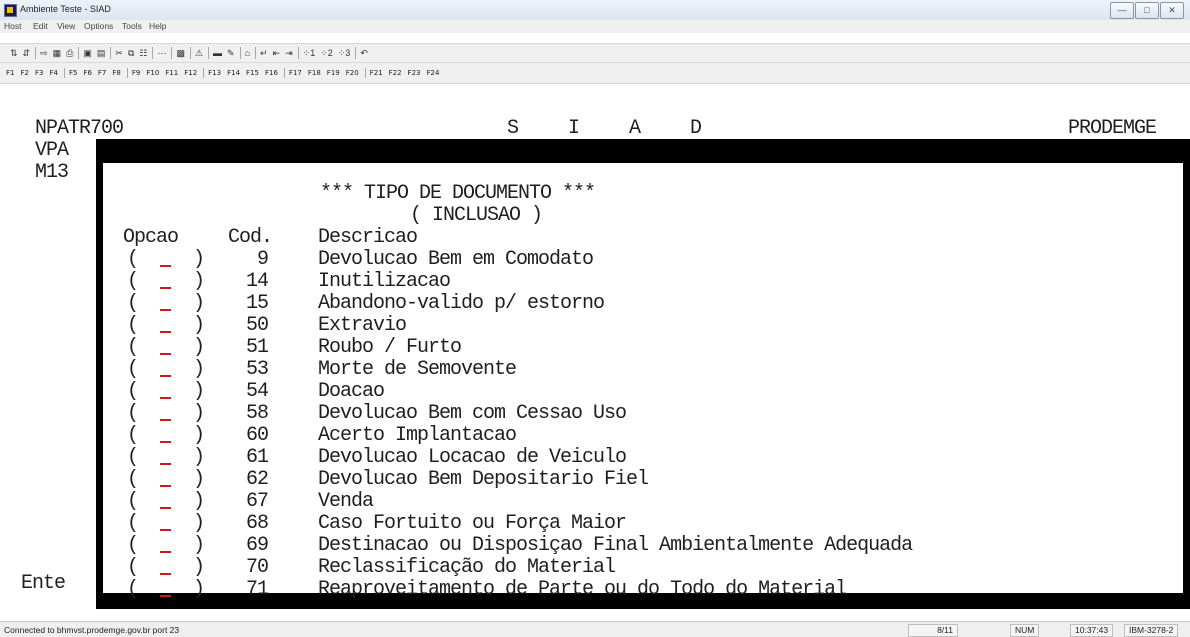 This screenshot has width=1190, height=637. I want to click on description-value: Inutilizacao, so click(384, 281).